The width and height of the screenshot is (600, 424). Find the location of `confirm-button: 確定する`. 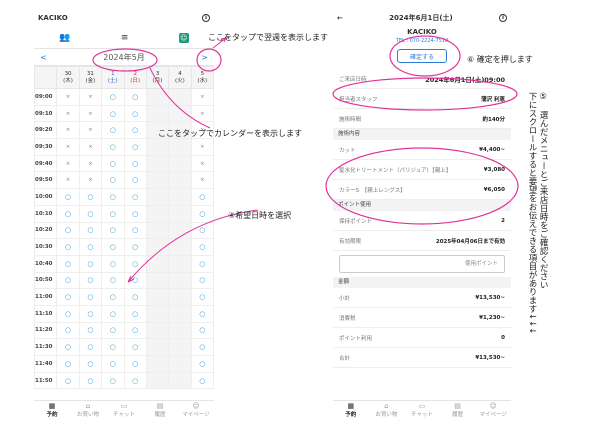

confirm-button: 確定する is located at coordinates (422, 56).